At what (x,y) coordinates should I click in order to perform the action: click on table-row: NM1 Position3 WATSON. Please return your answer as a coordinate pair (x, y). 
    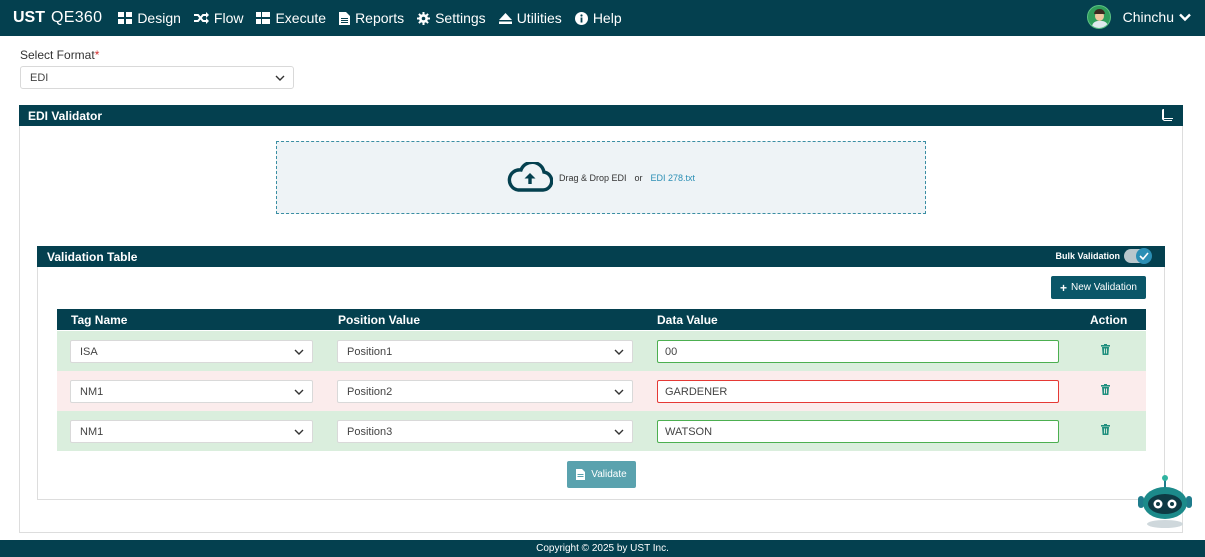
    Looking at the image, I should click on (601, 431).